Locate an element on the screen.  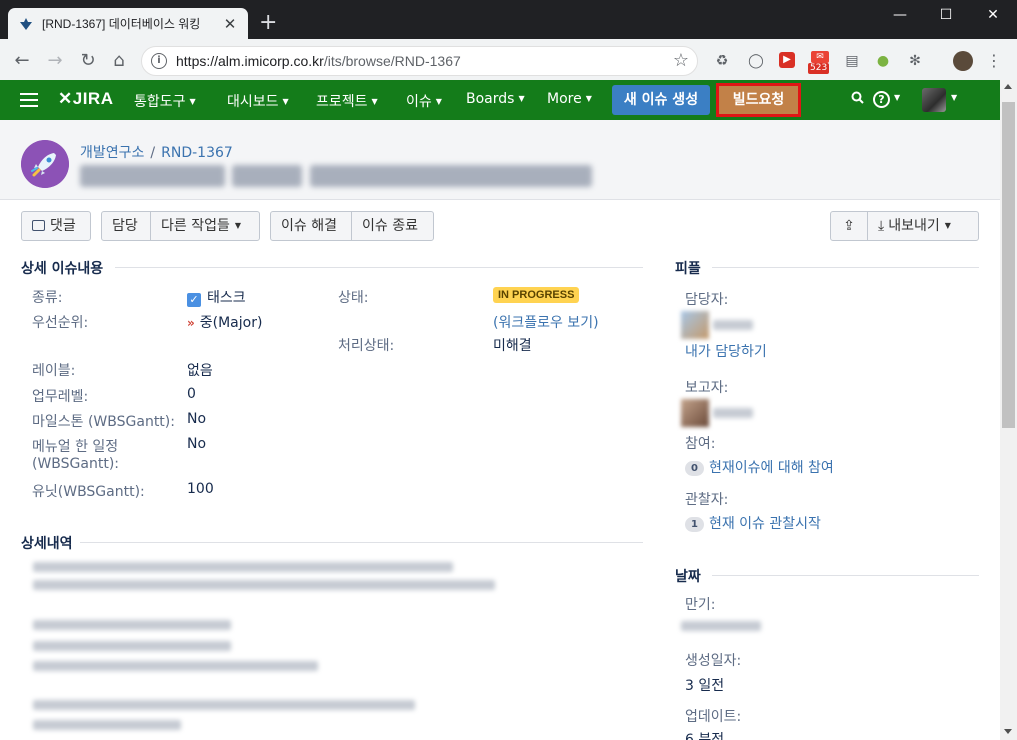
reporter-label: 보고자: is located at coordinates (707, 388).